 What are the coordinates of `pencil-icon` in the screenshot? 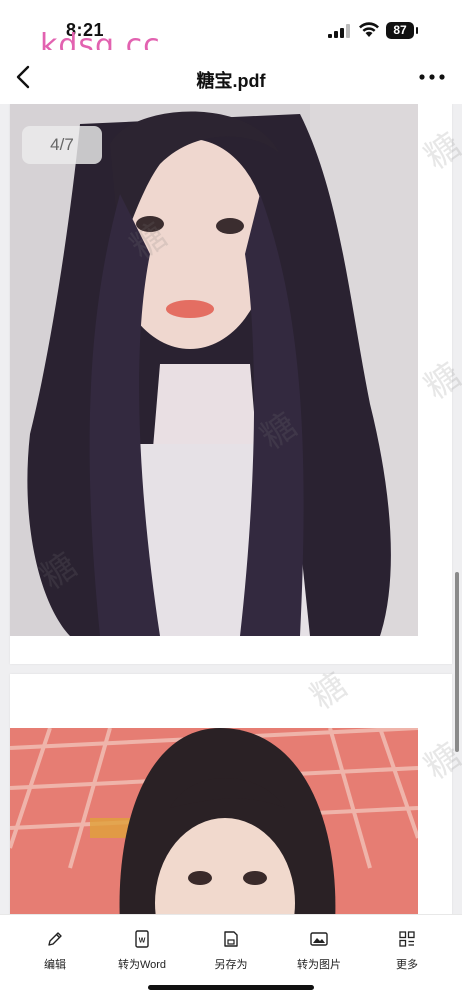 It's located at (55, 939).